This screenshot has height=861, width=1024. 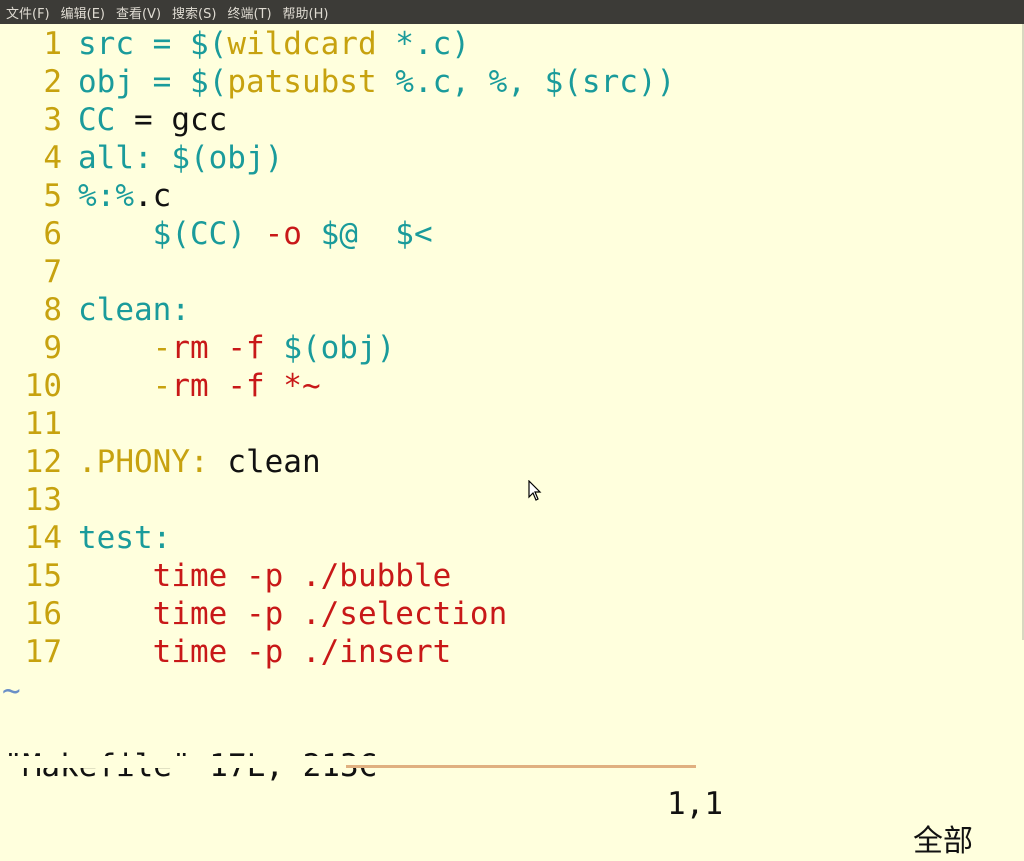 I want to click on code-token: $(obj), so click(x=339, y=348).